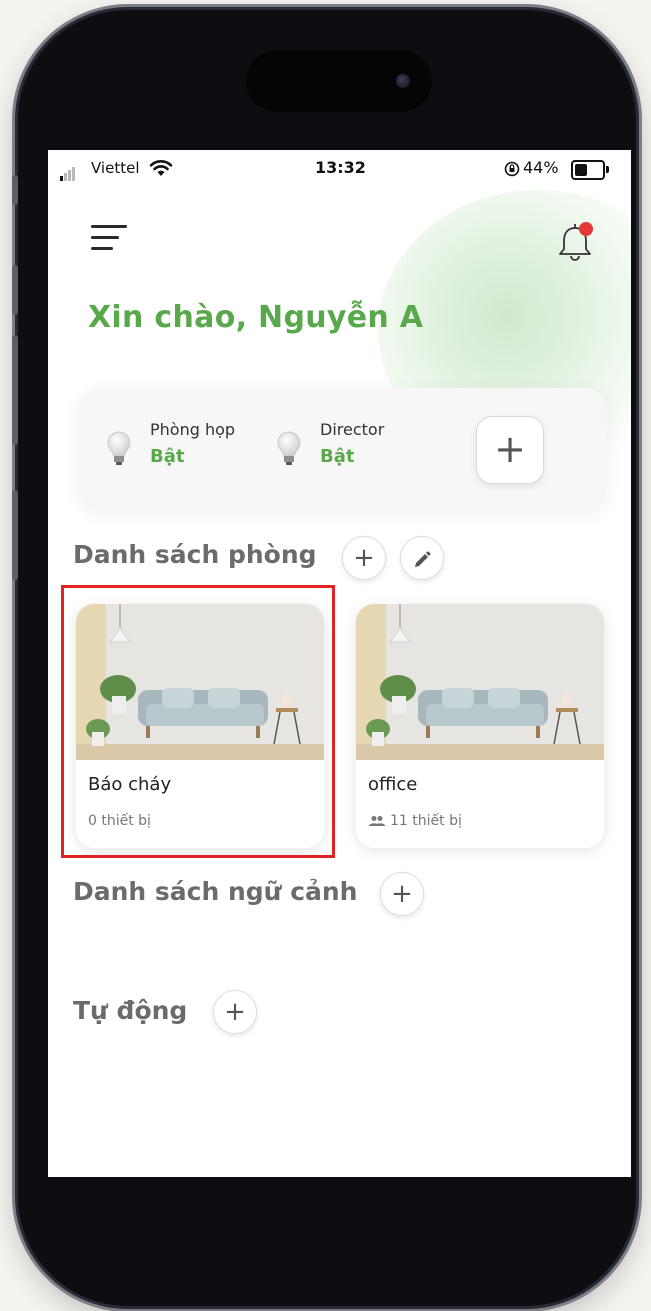 The width and height of the screenshot is (651, 1311). I want to click on battery-icon, so click(590, 170).